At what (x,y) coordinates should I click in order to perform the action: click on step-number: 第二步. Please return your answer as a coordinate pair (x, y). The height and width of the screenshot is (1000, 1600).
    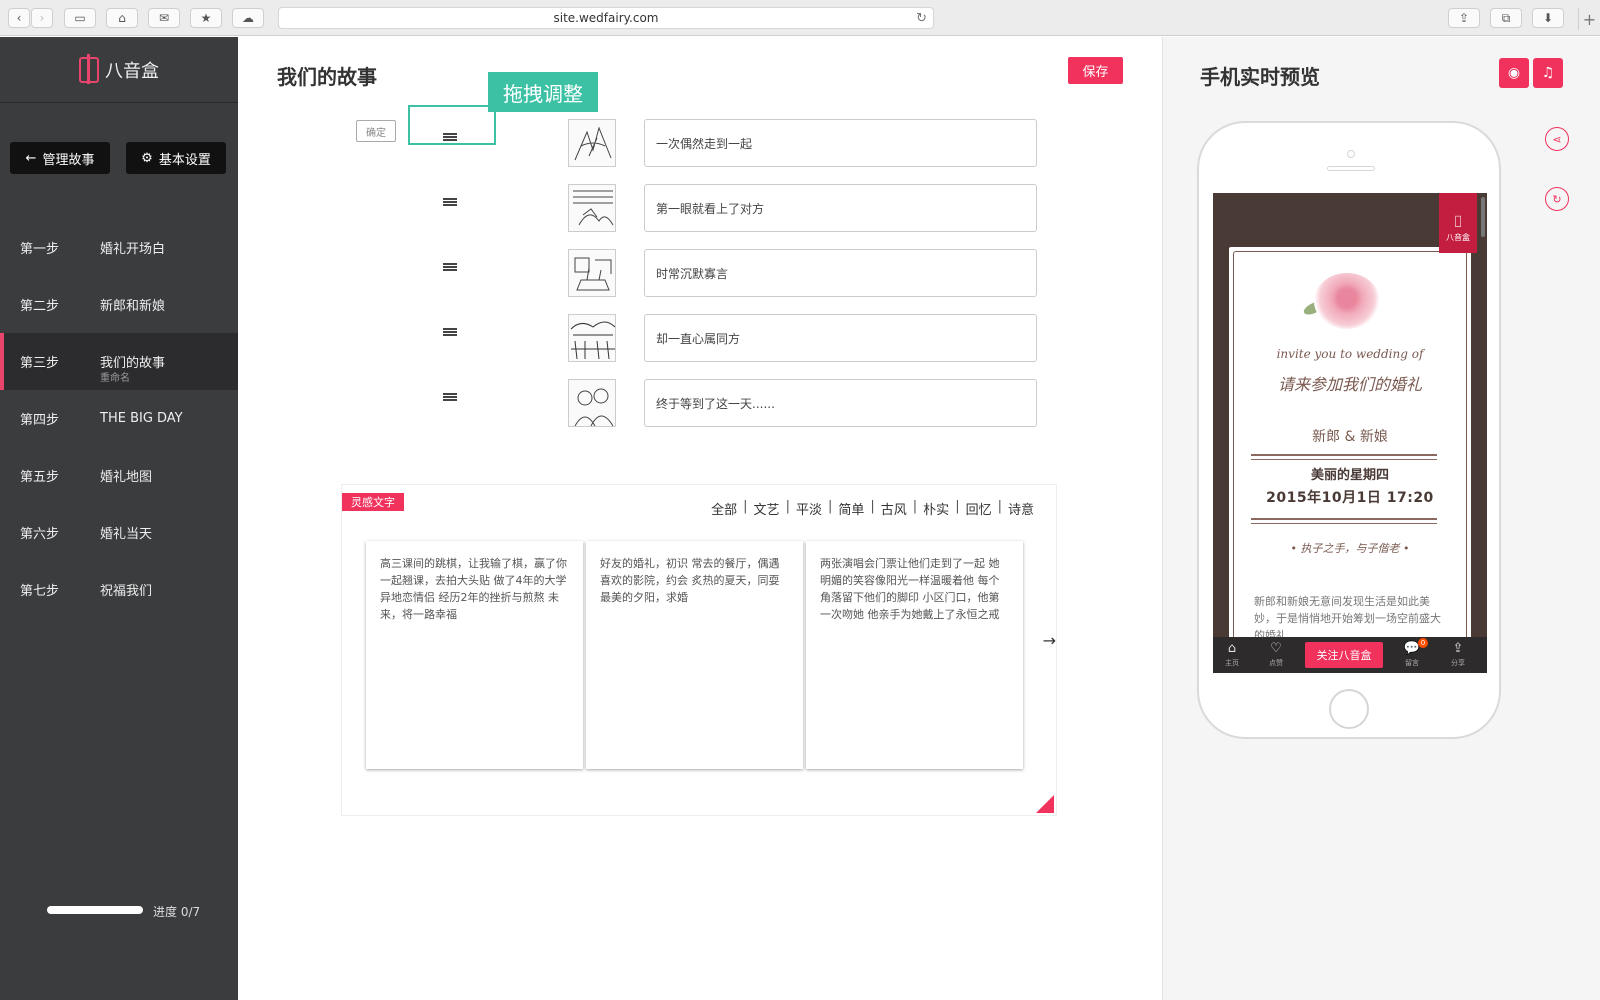
    Looking at the image, I should click on (40, 306).